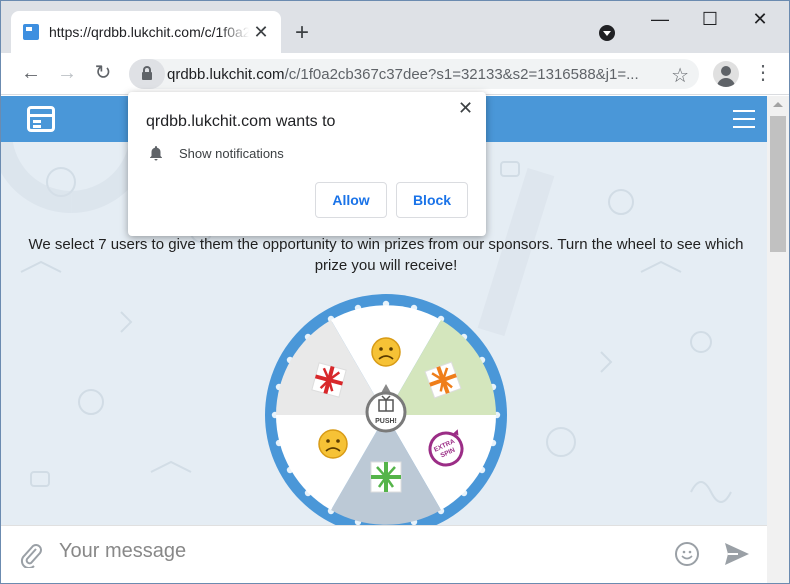 The height and width of the screenshot is (584, 790). What do you see at coordinates (351, 200) in the screenshot?
I see `allow-button: Allow` at bounding box center [351, 200].